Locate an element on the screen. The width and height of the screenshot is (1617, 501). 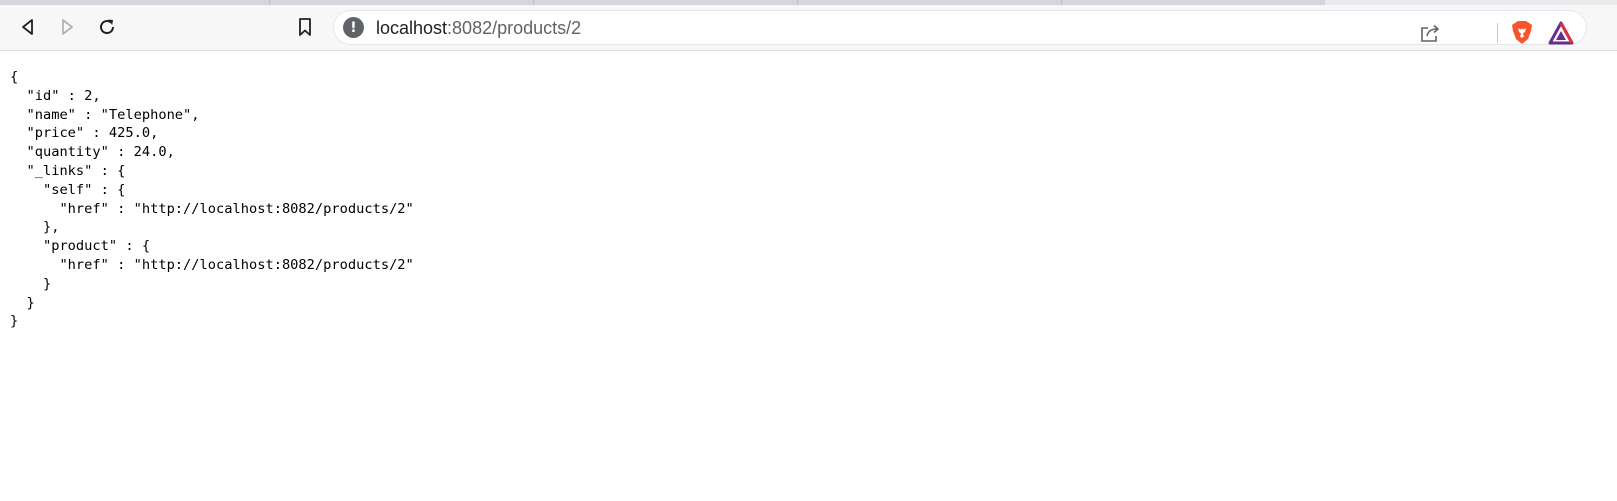
forward-button is located at coordinates (67, 27).